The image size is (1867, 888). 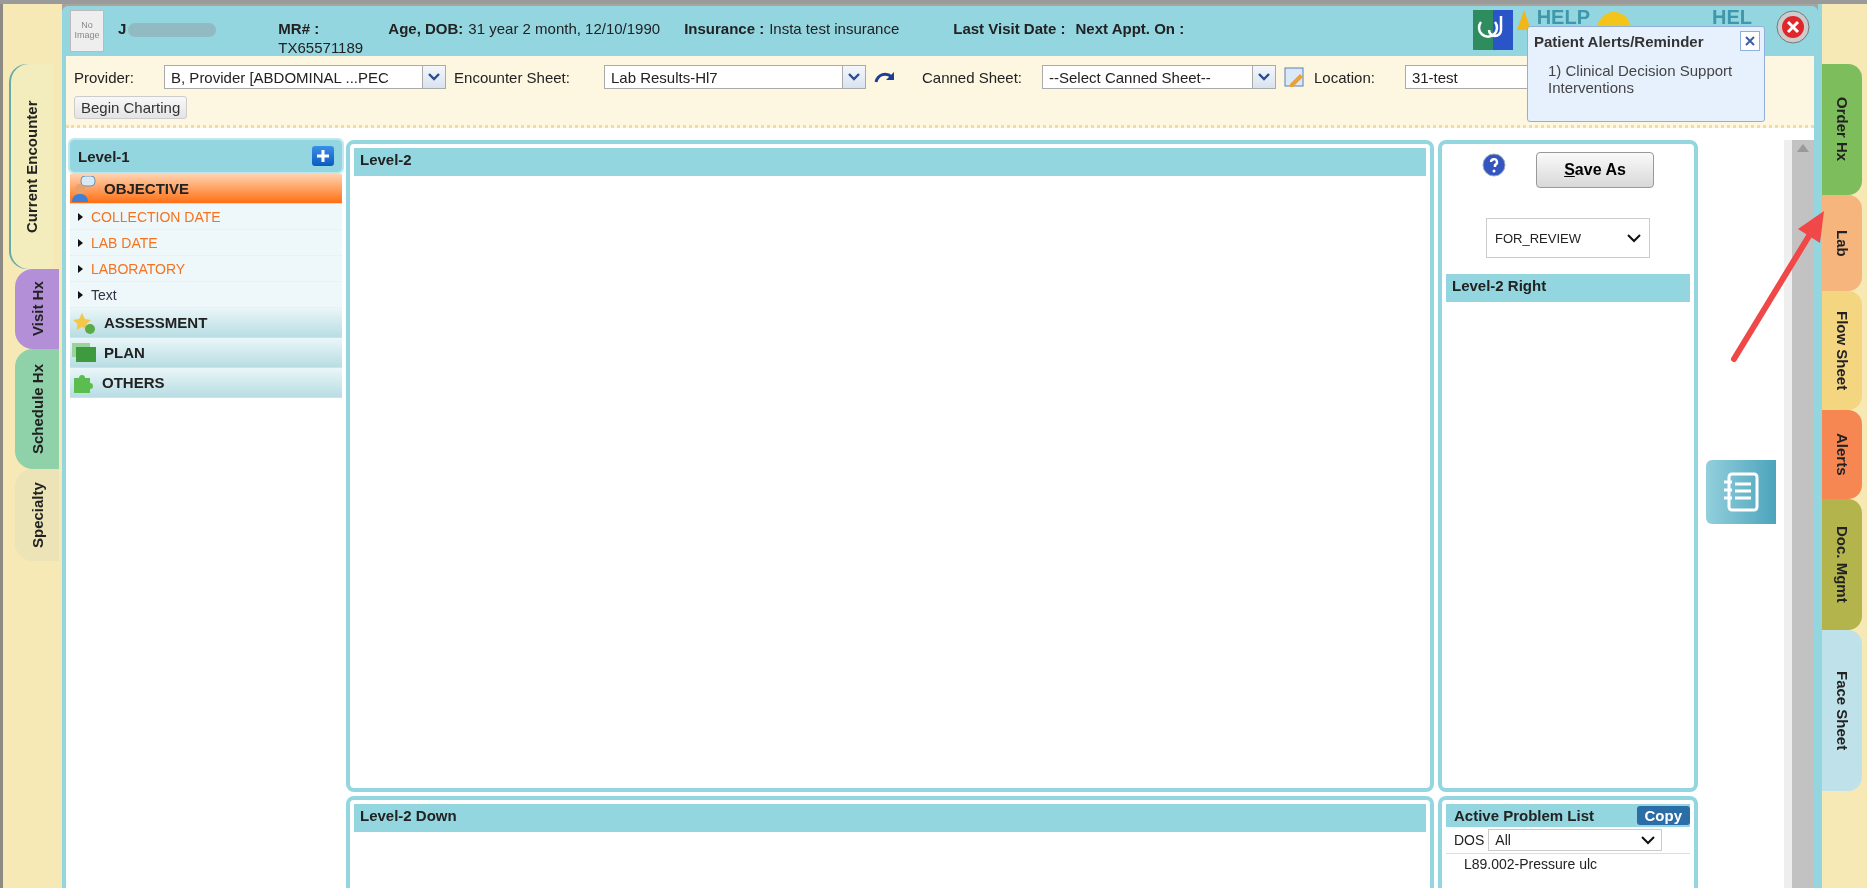 I want to click on side-tab: Current Encounter, so click(x=31, y=166).